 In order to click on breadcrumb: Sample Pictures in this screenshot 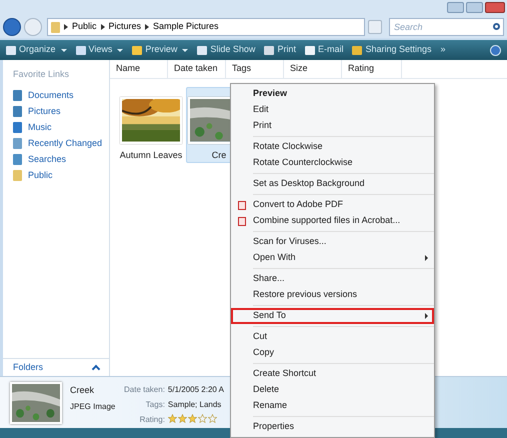, I will do `click(186, 27)`.